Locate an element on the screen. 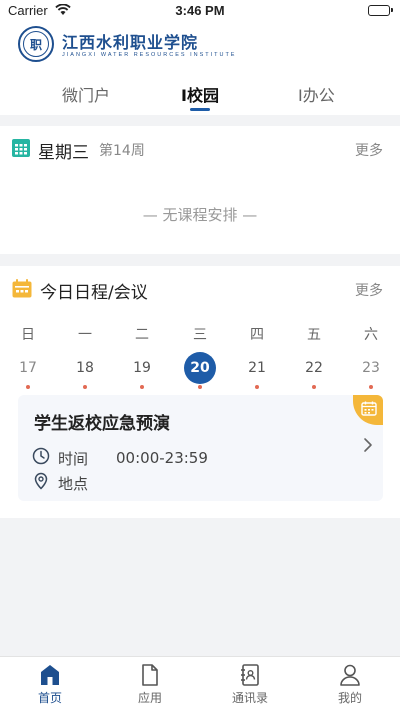 Image resolution: width=400 pixels, height=710 pixels. date-number: 20 is located at coordinates (200, 368).